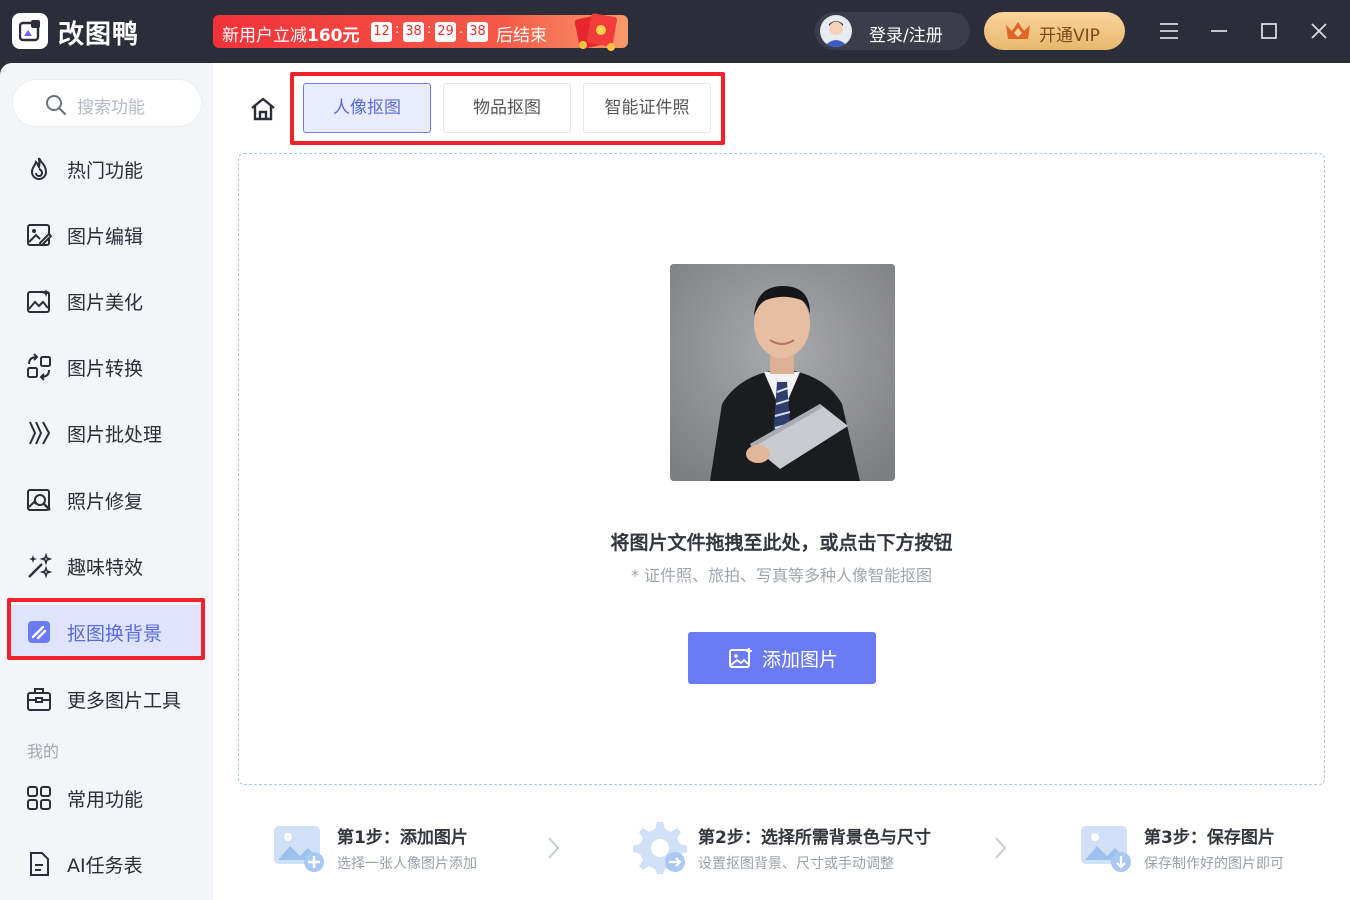  I want to click on countdown-minutes: 38, so click(413, 32).